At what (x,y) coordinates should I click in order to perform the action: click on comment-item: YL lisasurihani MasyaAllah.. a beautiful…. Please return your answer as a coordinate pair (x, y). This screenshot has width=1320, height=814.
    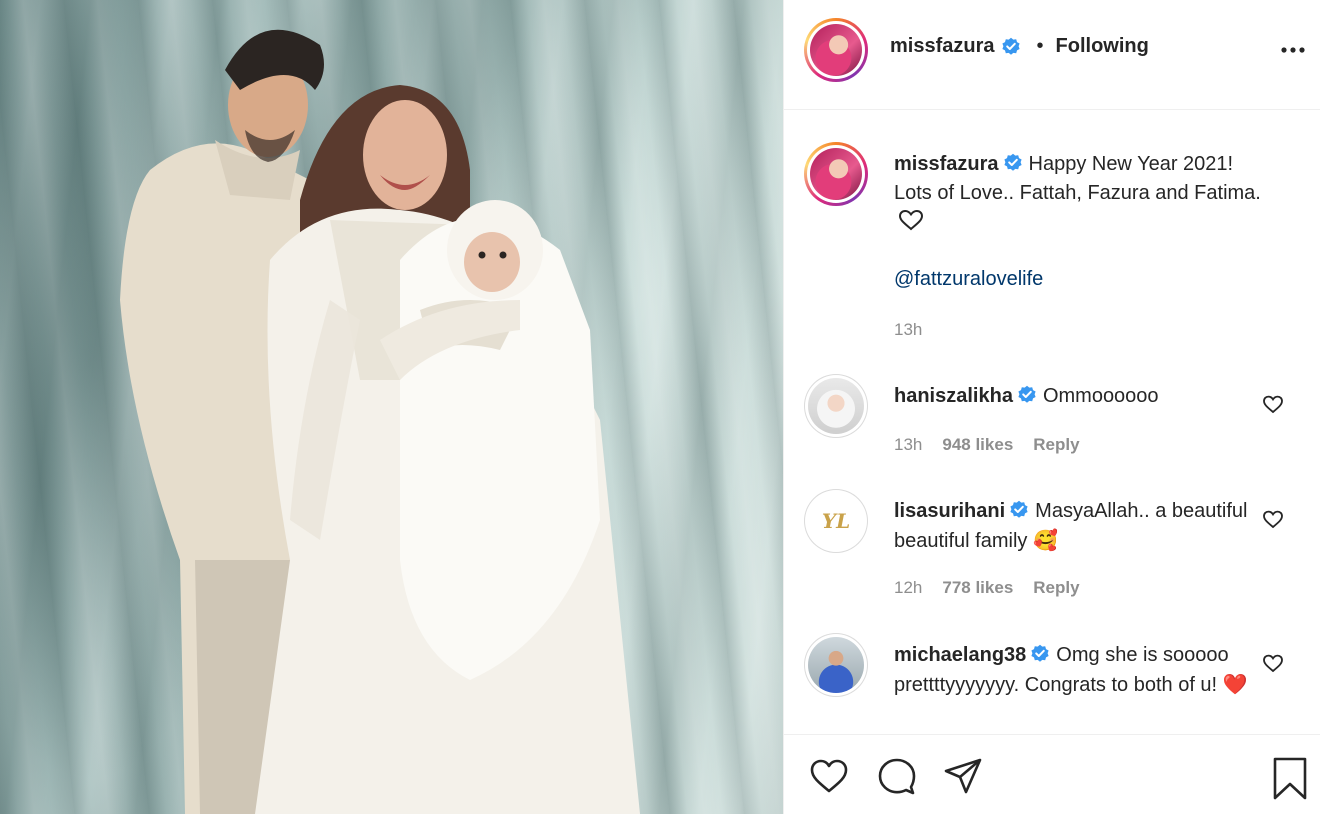
    Looking at the image, I should click on (1054, 549).